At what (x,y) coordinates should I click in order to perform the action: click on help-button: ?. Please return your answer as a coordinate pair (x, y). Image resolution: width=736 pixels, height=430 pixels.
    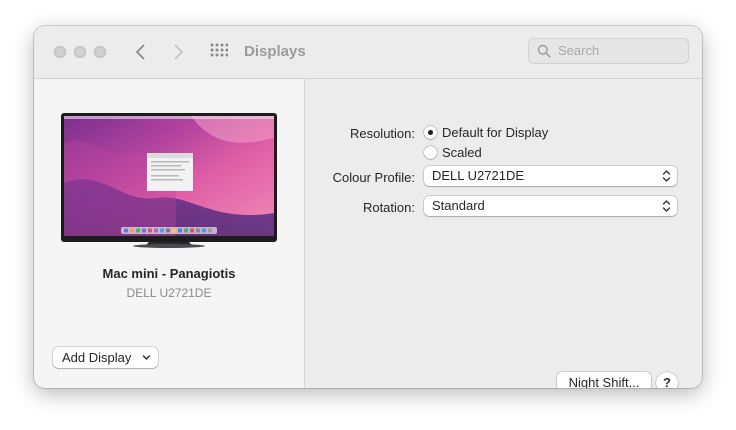
    Looking at the image, I should click on (667, 380).